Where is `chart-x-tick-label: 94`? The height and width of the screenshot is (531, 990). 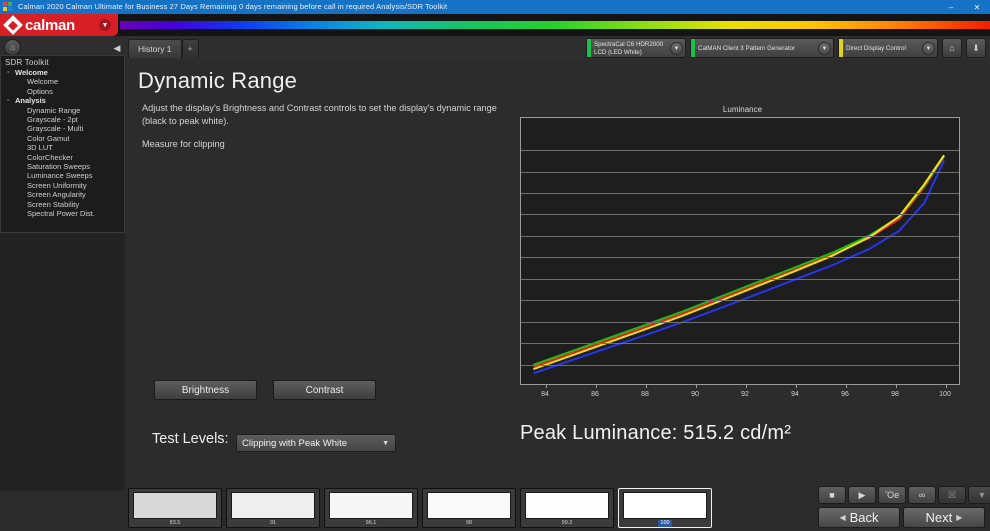
chart-x-tick-label: 94 is located at coordinates (795, 394).